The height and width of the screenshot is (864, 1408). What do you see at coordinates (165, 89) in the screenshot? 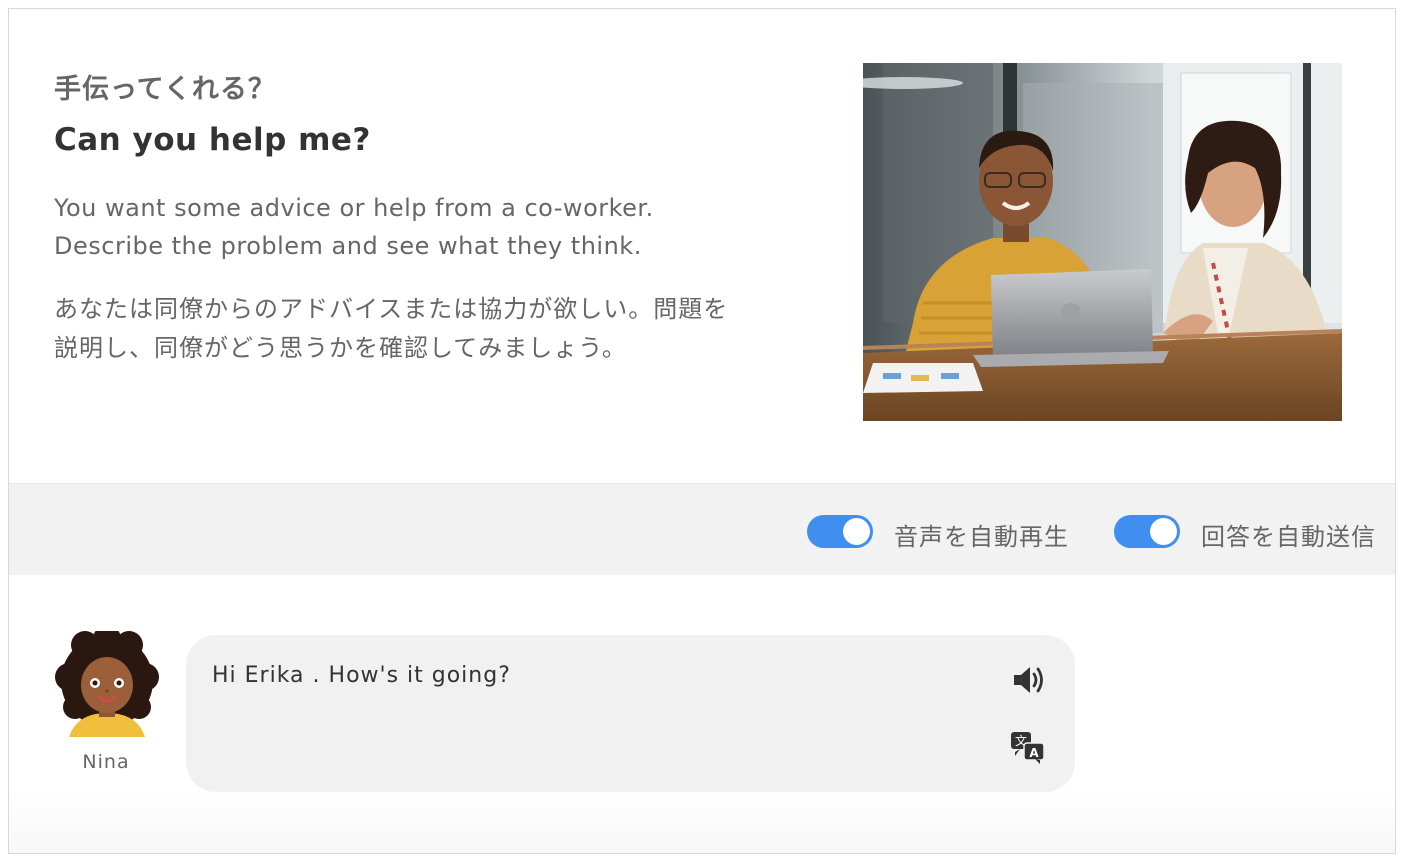
I see `scenario-title-jp: 手伝ってくれる？` at bounding box center [165, 89].